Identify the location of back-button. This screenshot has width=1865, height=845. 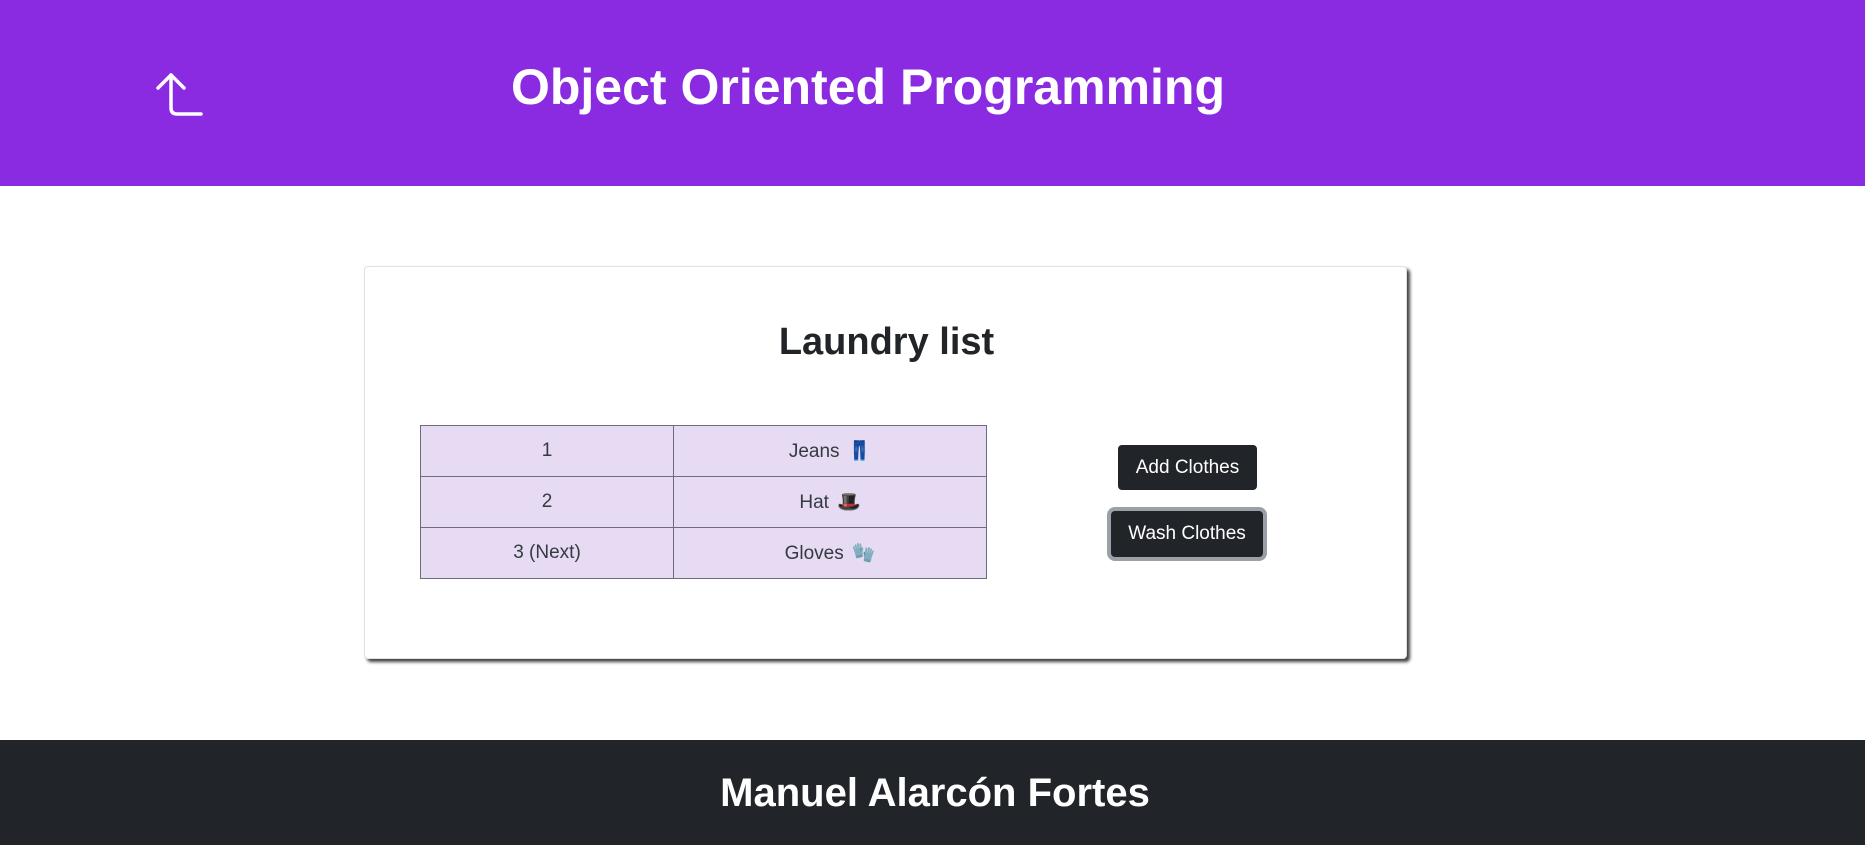
(176, 96).